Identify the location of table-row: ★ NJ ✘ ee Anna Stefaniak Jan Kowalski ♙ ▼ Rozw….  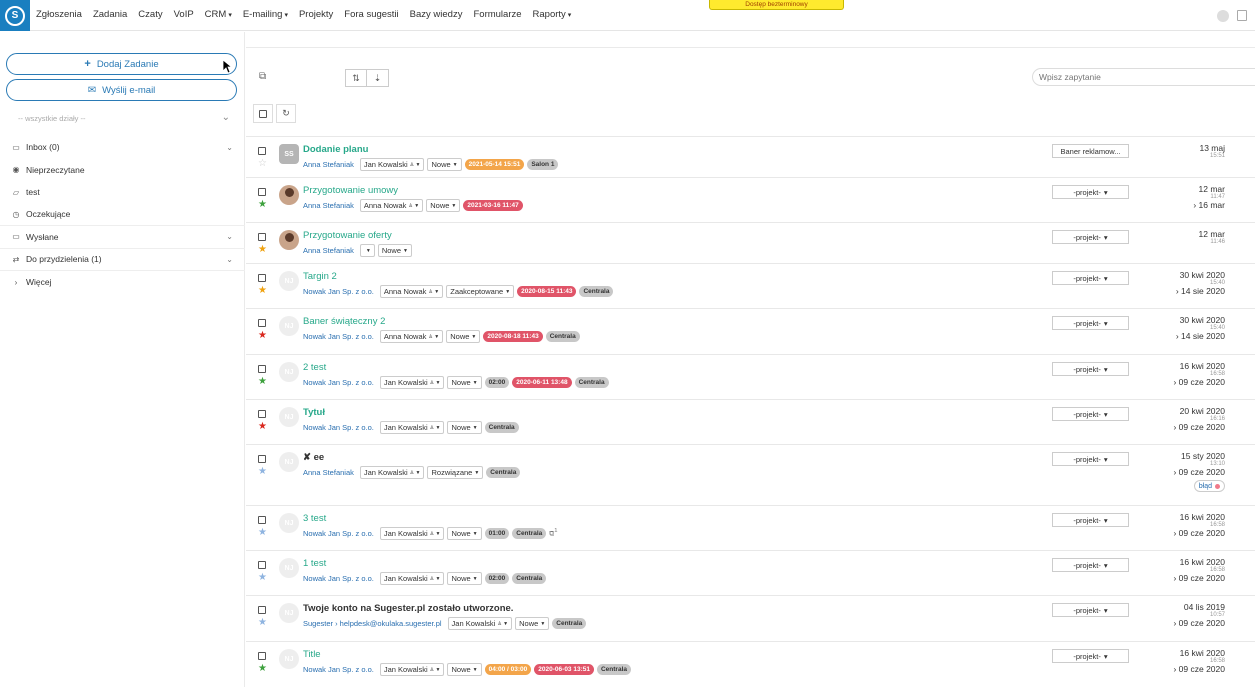
(750, 474).